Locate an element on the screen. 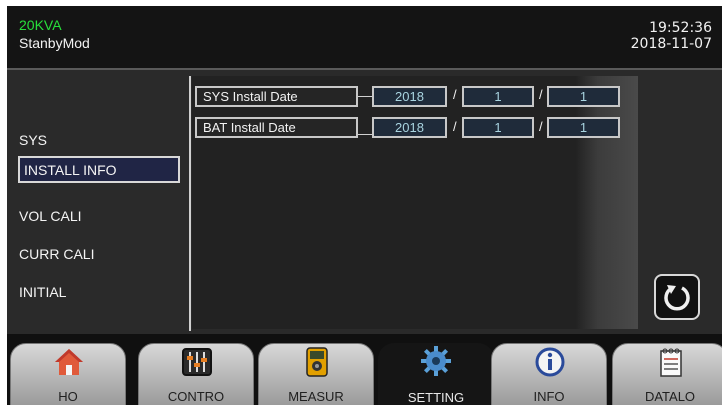  home-icon is located at coordinates (69, 362).